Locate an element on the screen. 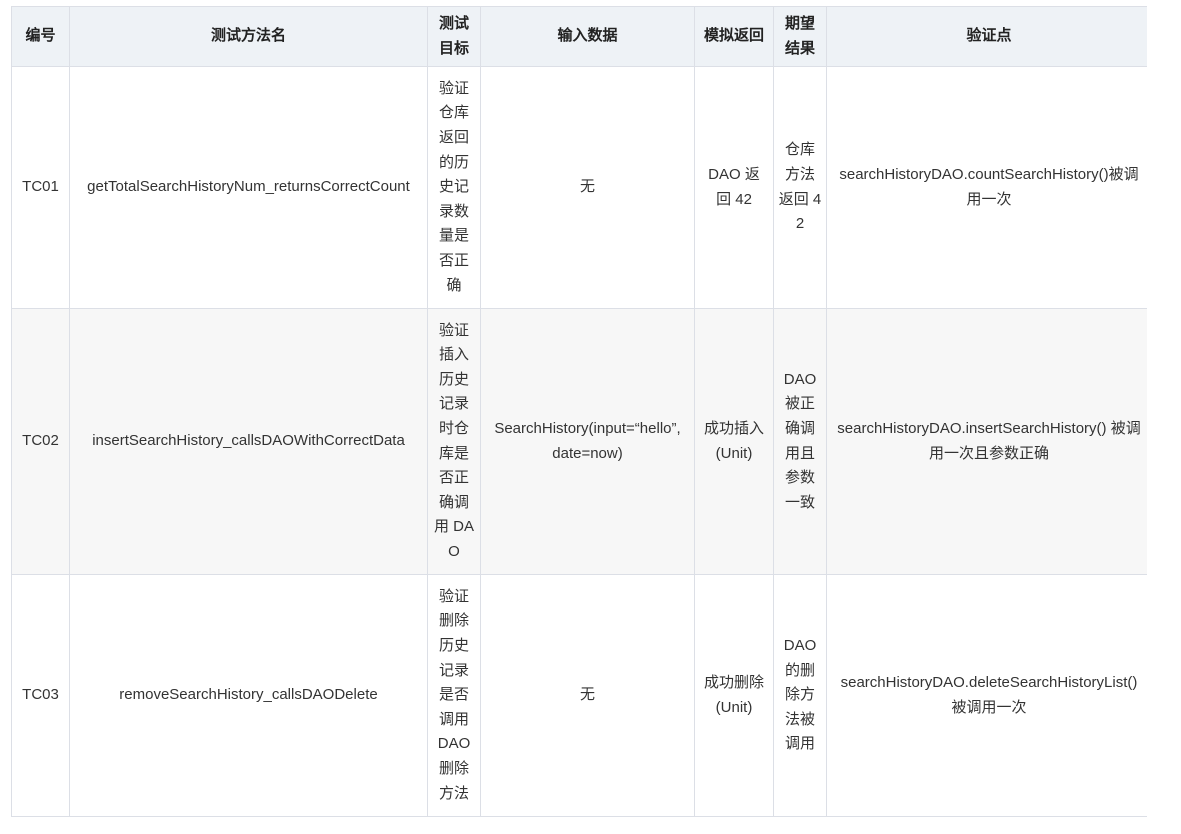  cell-goal: 验证删除历史记录是否调用 DAO 删除方法 is located at coordinates (454, 695).